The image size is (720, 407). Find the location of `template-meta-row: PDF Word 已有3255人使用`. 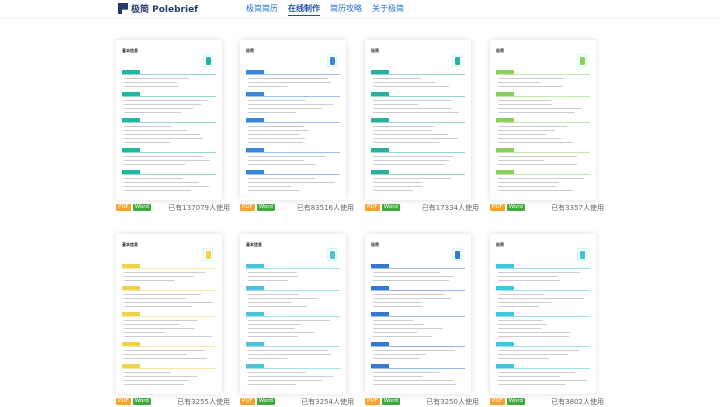

template-meta-row: PDF Word 已有3255人使用 is located at coordinates (173, 401).